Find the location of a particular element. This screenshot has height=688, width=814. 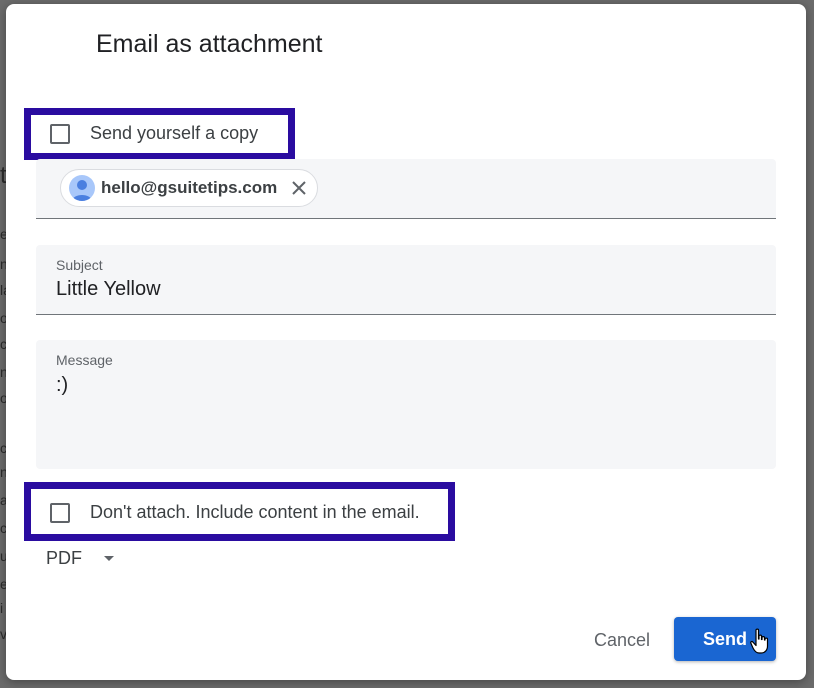

no-attach-checkbox is located at coordinates (60, 512).